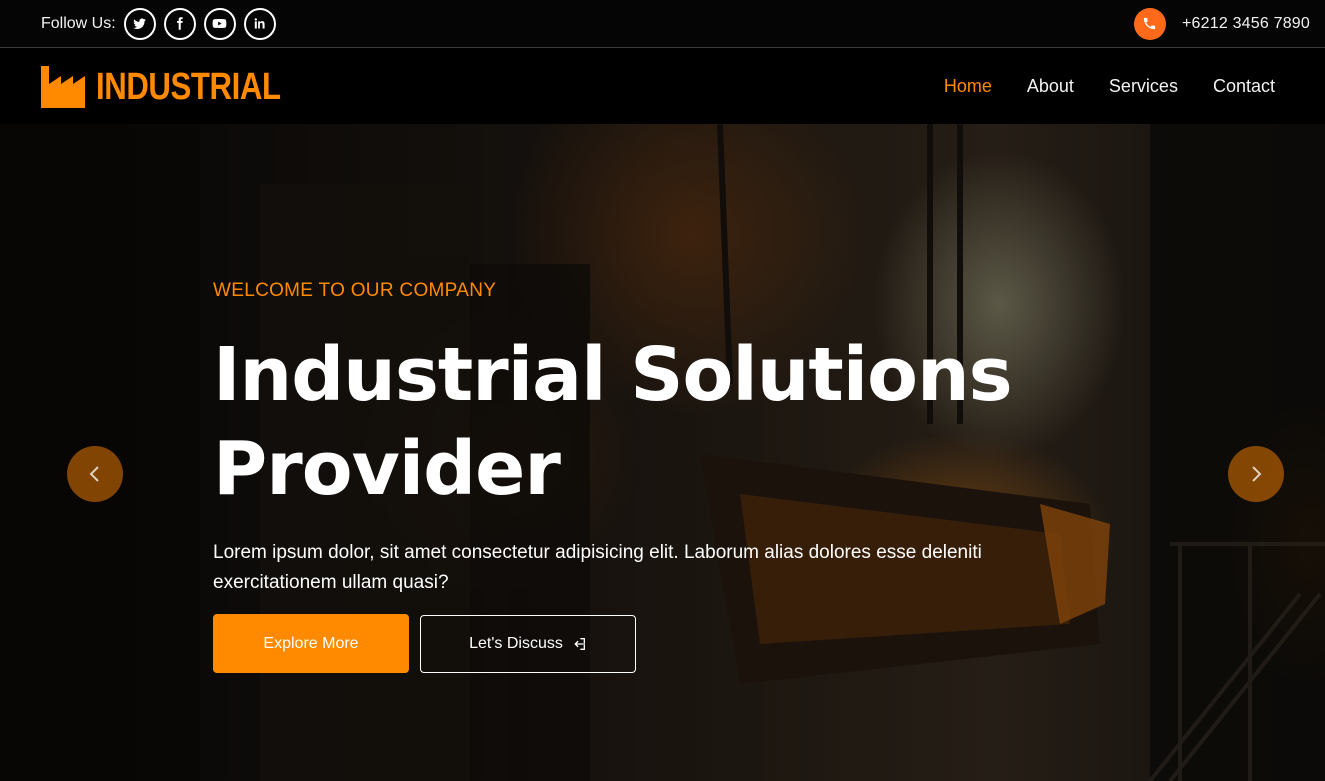 The height and width of the screenshot is (781, 1325). I want to click on linkedin-icon, so click(259, 23).